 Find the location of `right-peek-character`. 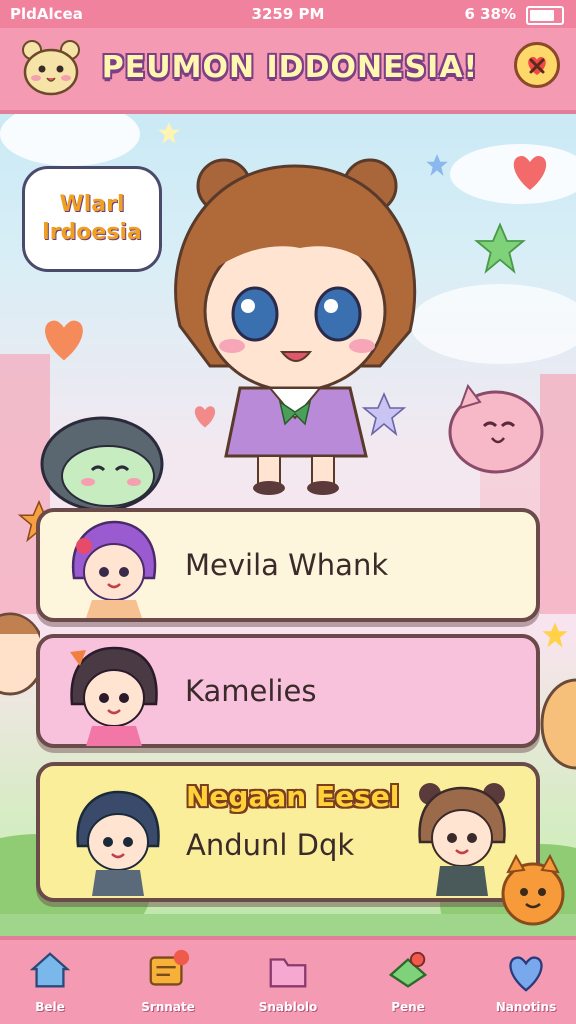

right-peek-character is located at coordinates (558, 724).